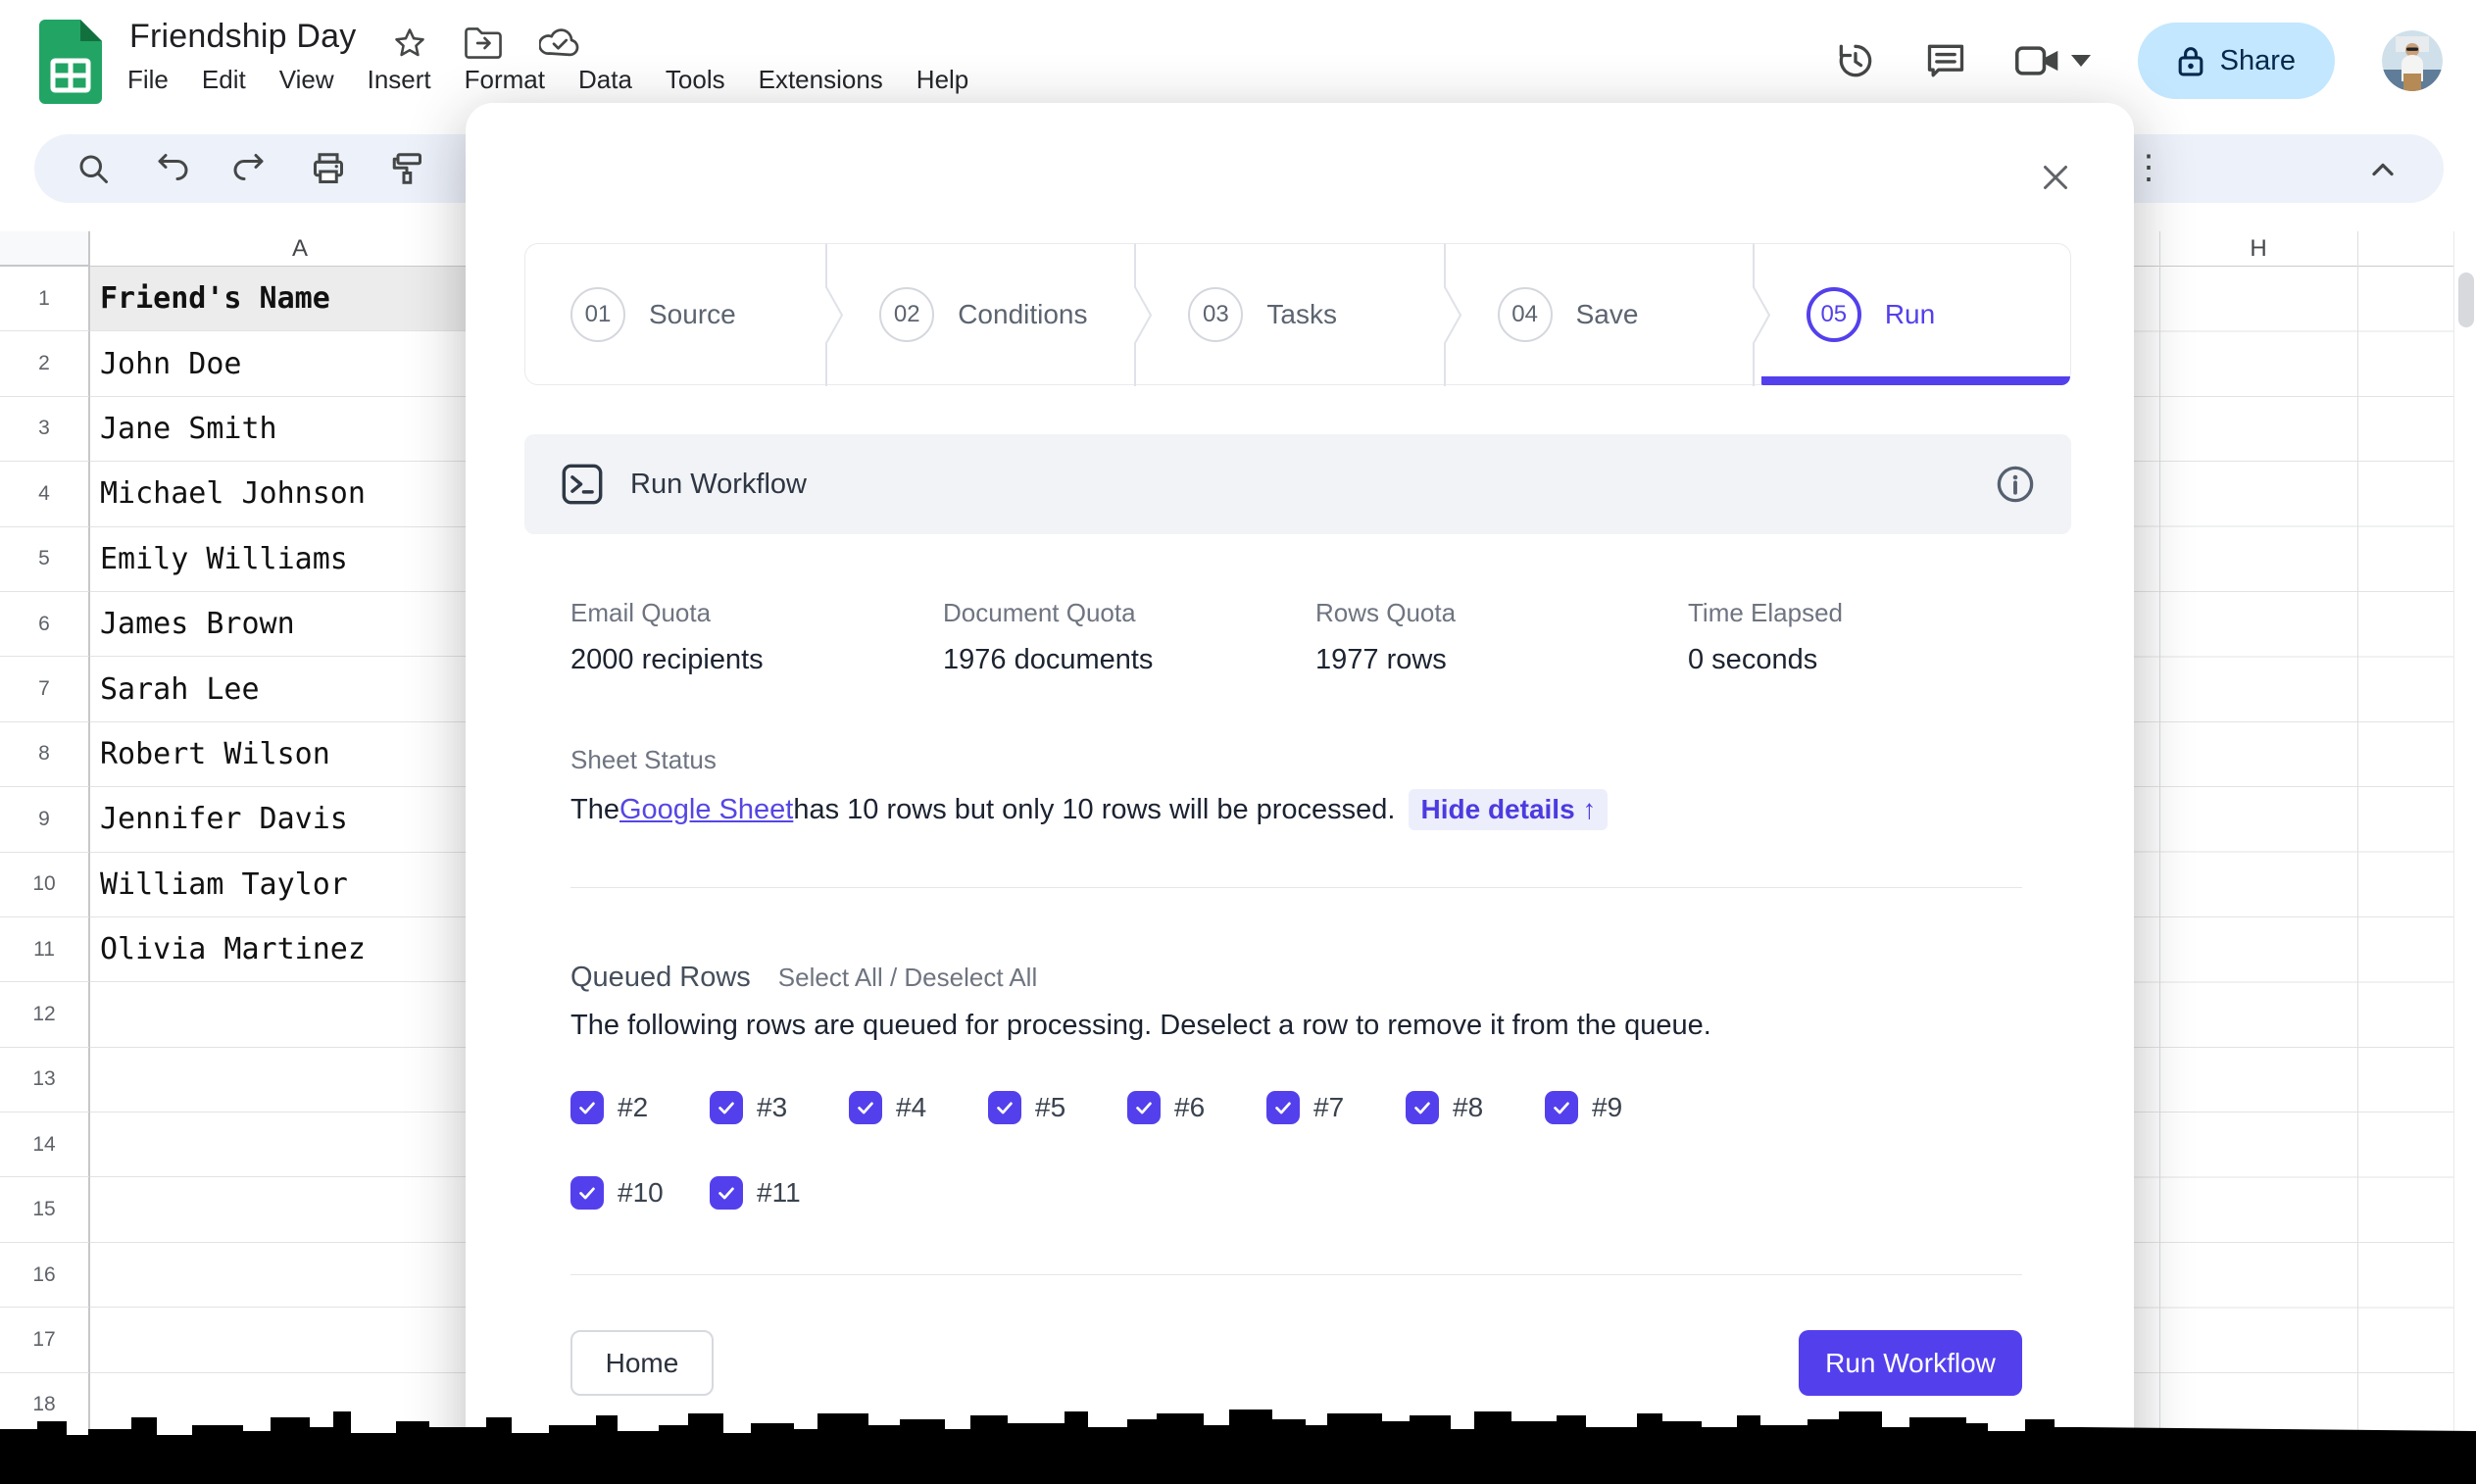 The width and height of the screenshot is (2476, 1484). What do you see at coordinates (300, 884) in the screenshot?
I see `cell: William Taylor` at bounding box center [300, 884].